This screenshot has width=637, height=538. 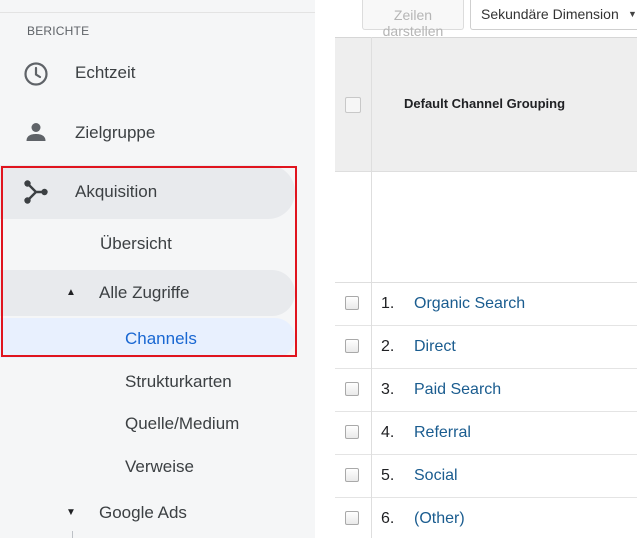 I want to click on sidebar-item-label: Google Ads, so click(x=143, y=512).